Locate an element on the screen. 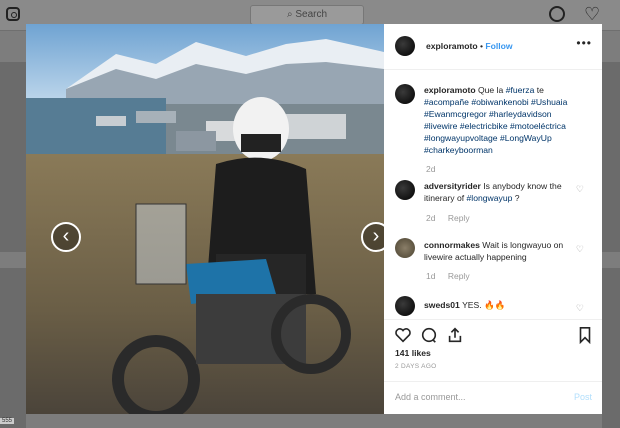  corner-label: 555 is located at coordinates (7, 421).